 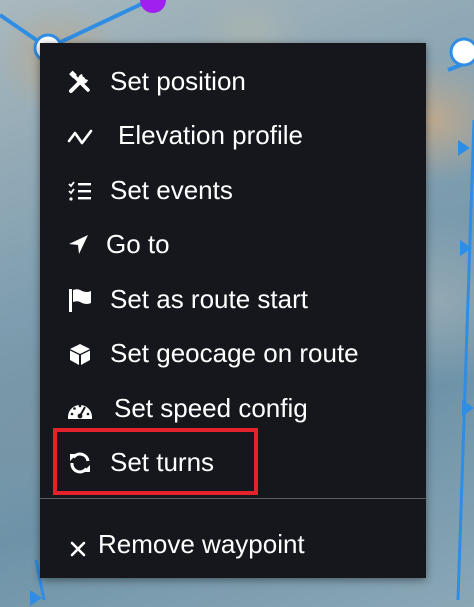 What do you see at coordinates (80, 191) in the screenshot?
I see `checklist-icon` at bounding box center [80, 191].